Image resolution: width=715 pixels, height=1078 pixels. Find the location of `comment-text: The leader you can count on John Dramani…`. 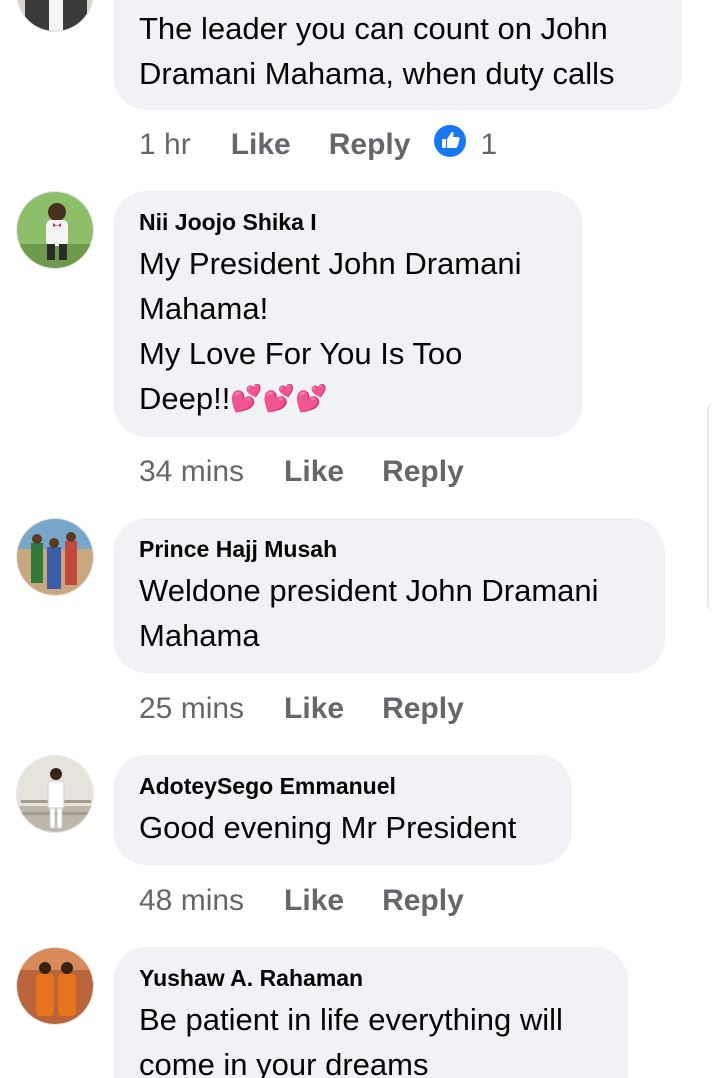

comment-text: The leader you can count on John Dramani… is located at coordinates (377, 51).